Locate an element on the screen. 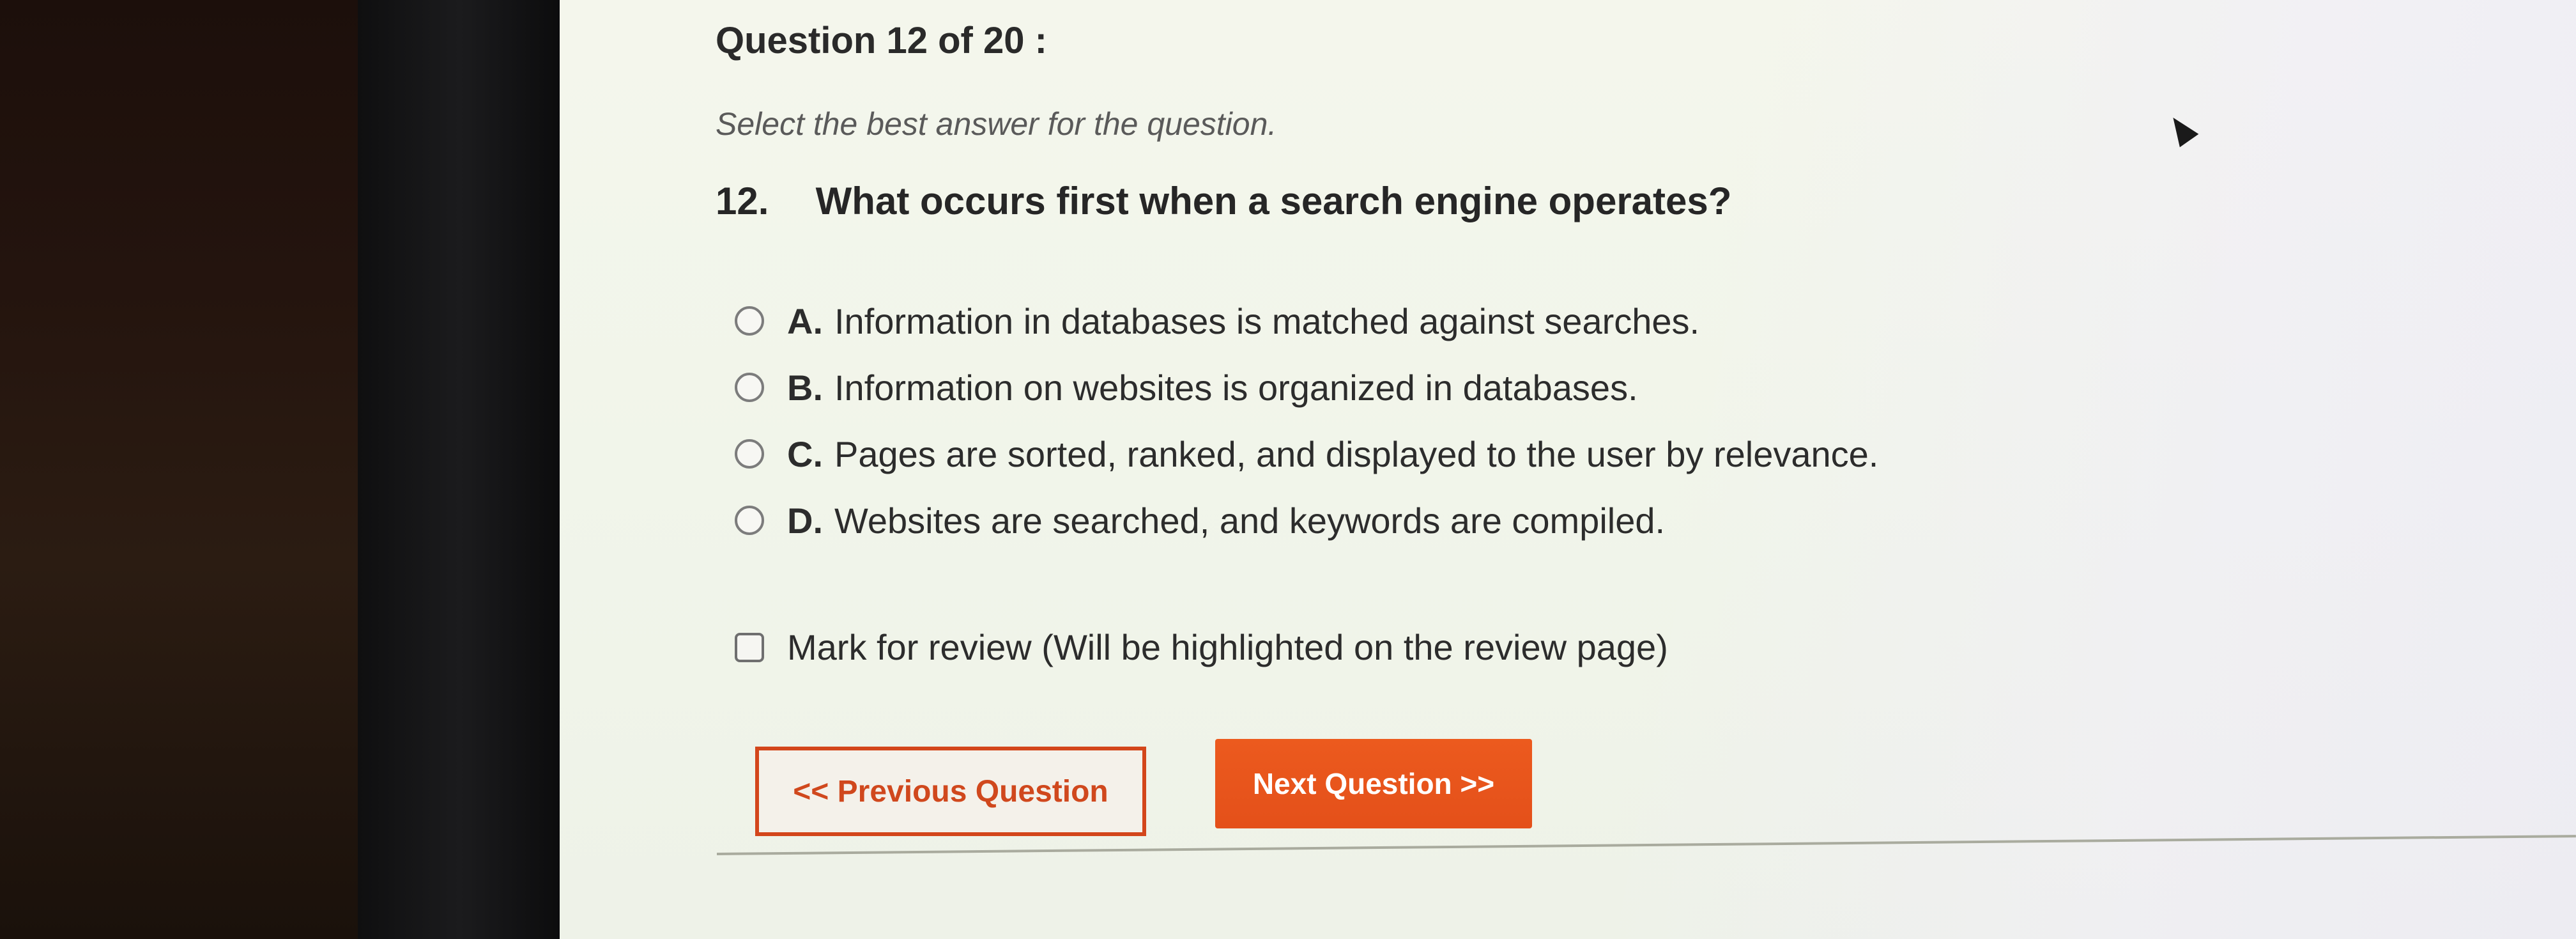  previous-question-button: << Previous Question is located at coordinates (950, 792).